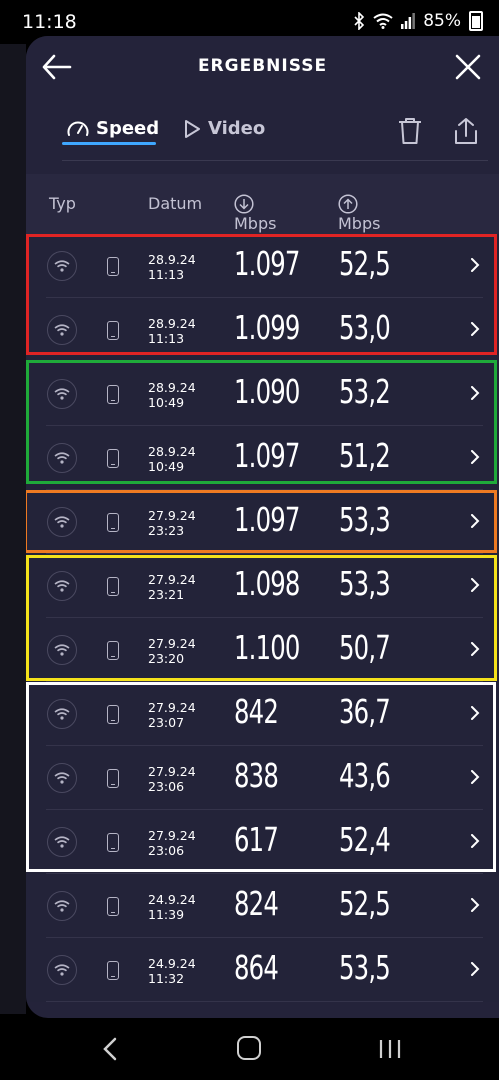 The height and width of the screenshot is (1080, 499). What do you see at coordinates (390, 1049) in the screenshot?
I see `nav-recents-icon` at bounding box center [390, 1049].